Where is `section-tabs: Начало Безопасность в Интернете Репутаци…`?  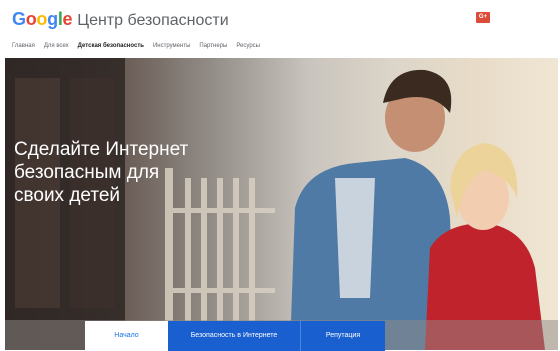
section-tabs: Начало Безопасность в Интернете Репутаци… is located at coordinates (281, 336).